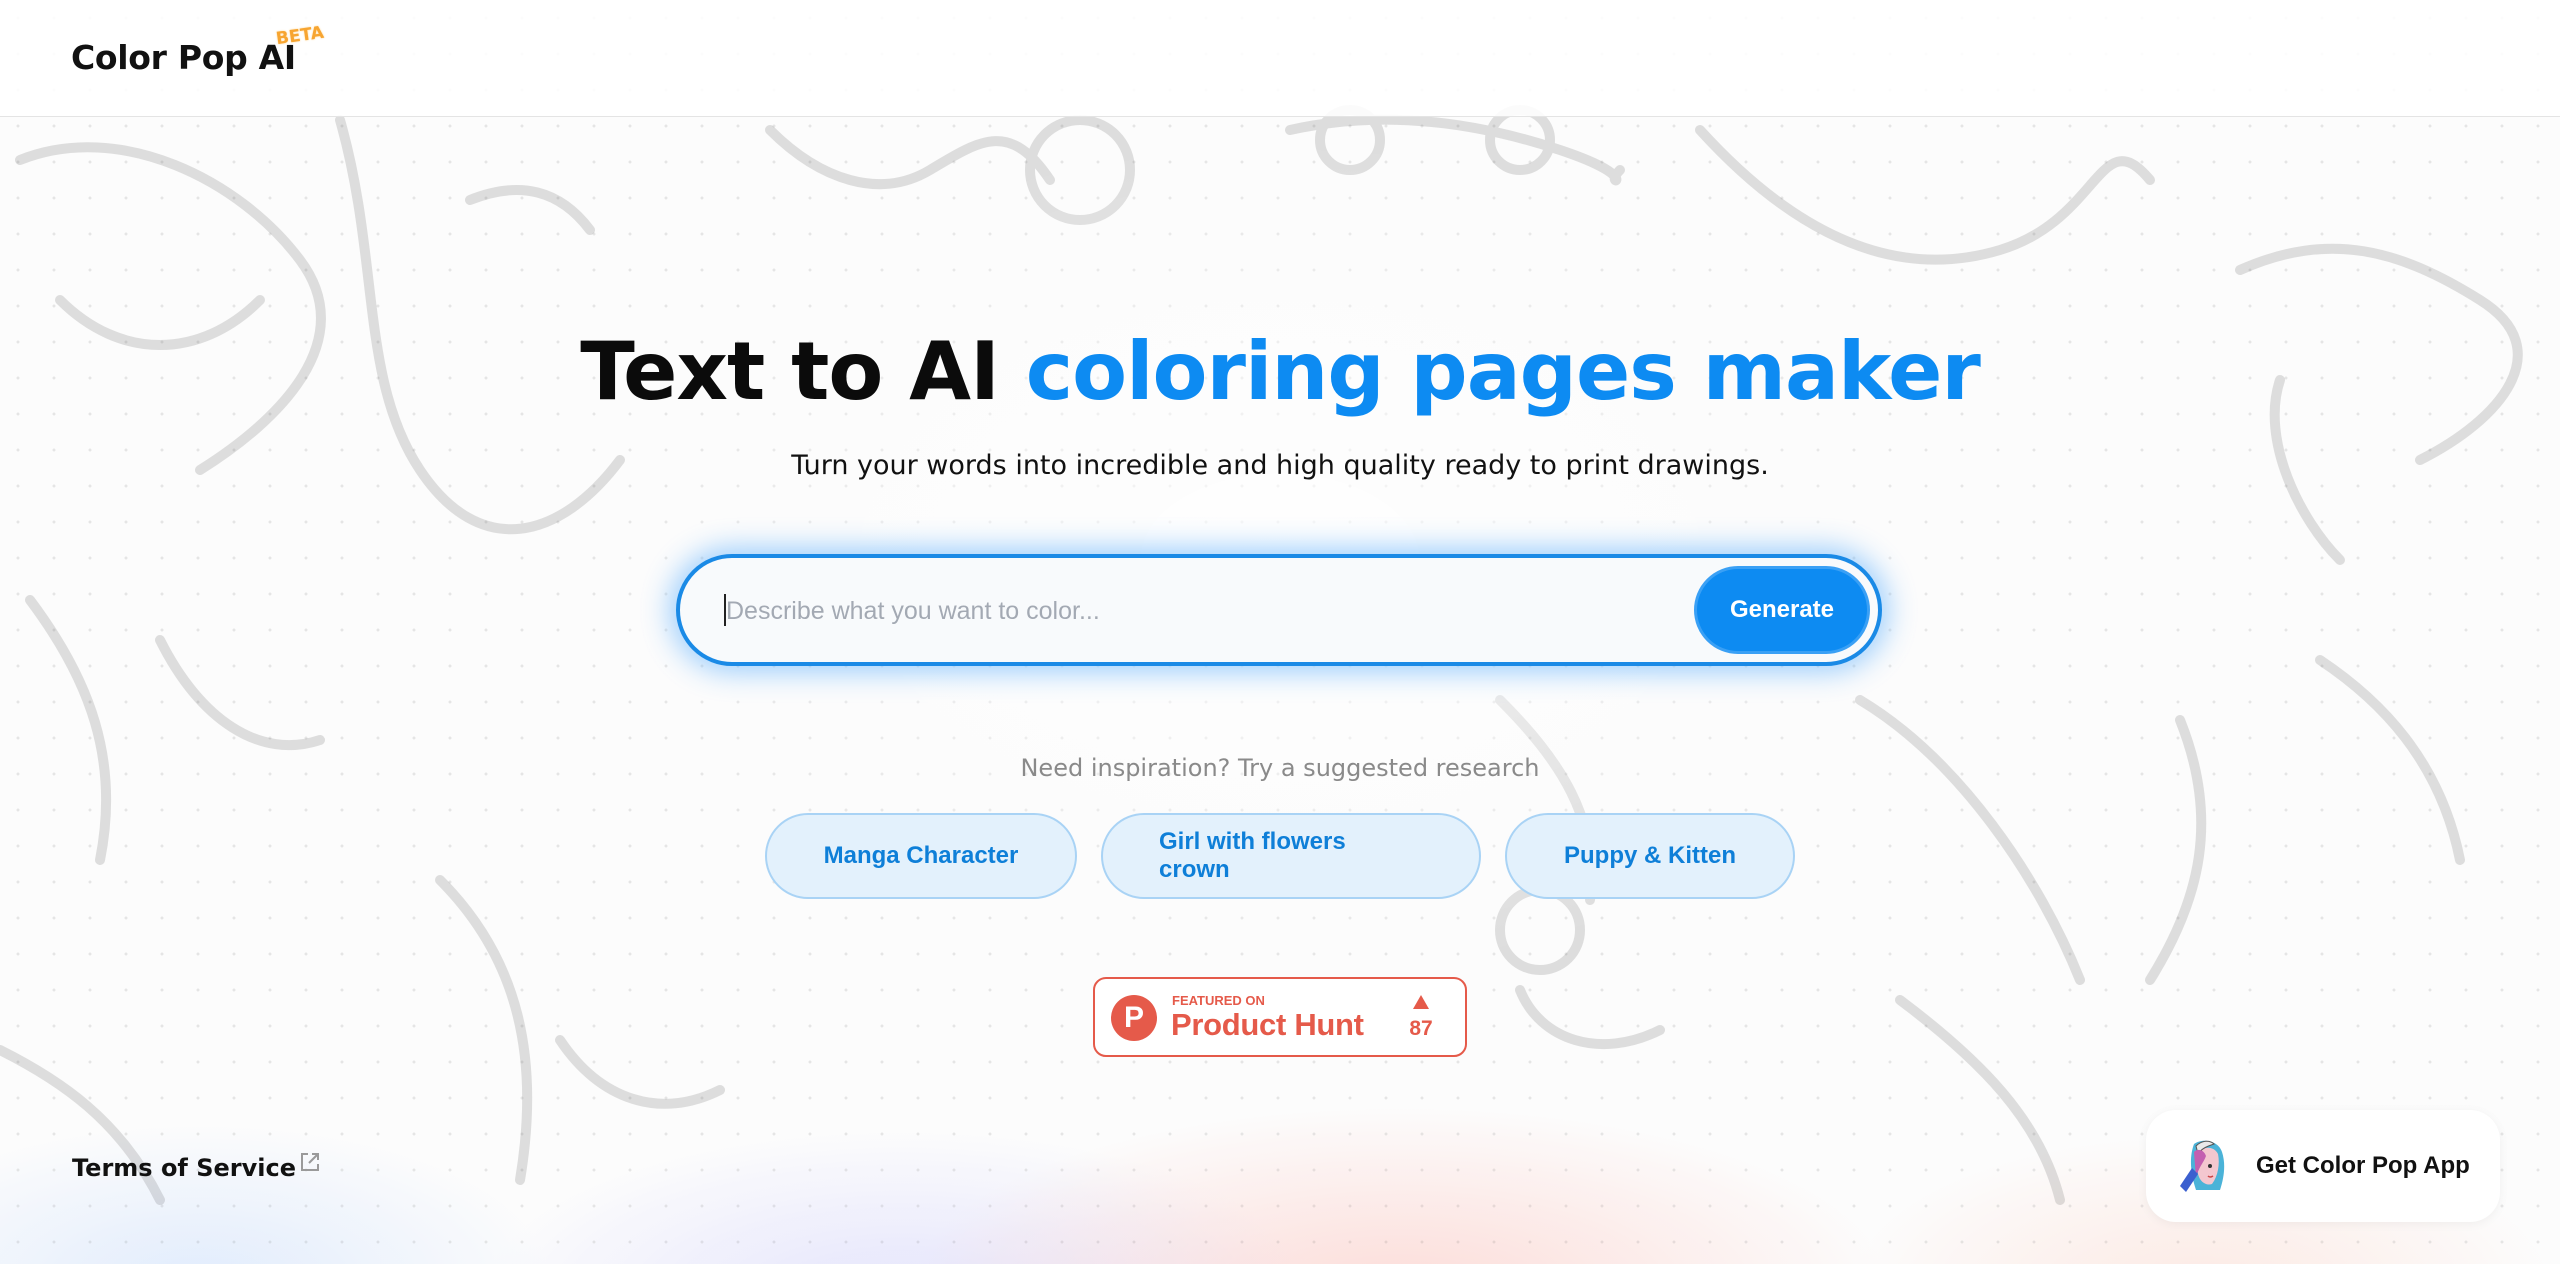 This screenshot has width=2560, height=1269. Describe the element at coordinates (921, 856) in the screenshot. I see `suggestion-chip-manga-character: Manga Character` at that location.